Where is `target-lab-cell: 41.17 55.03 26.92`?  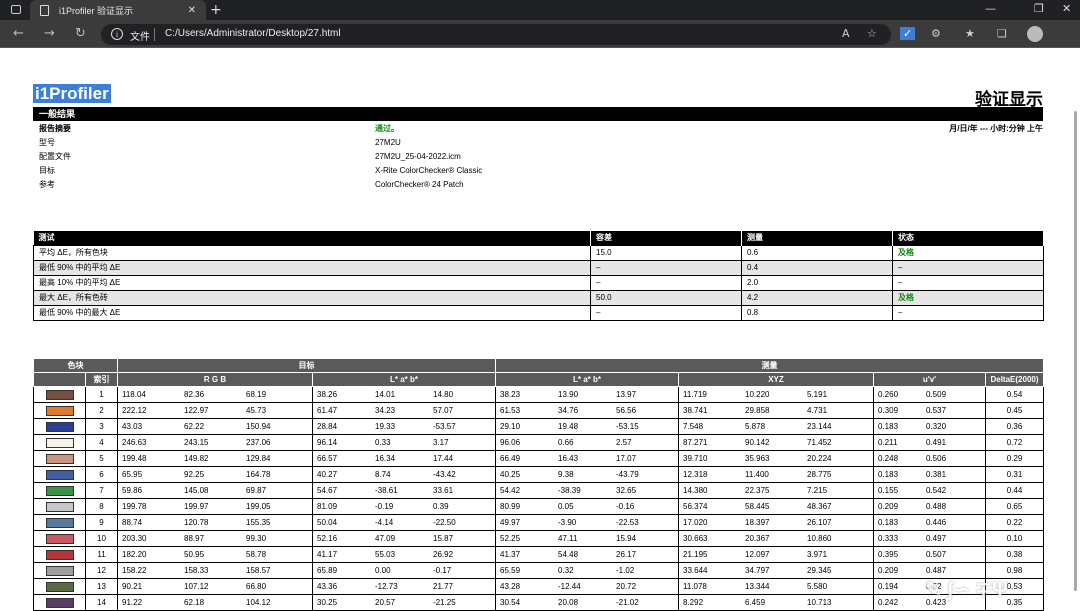
target-lab-cell: 41.17 55.03 26.92 is located at coordinates (404, 554).